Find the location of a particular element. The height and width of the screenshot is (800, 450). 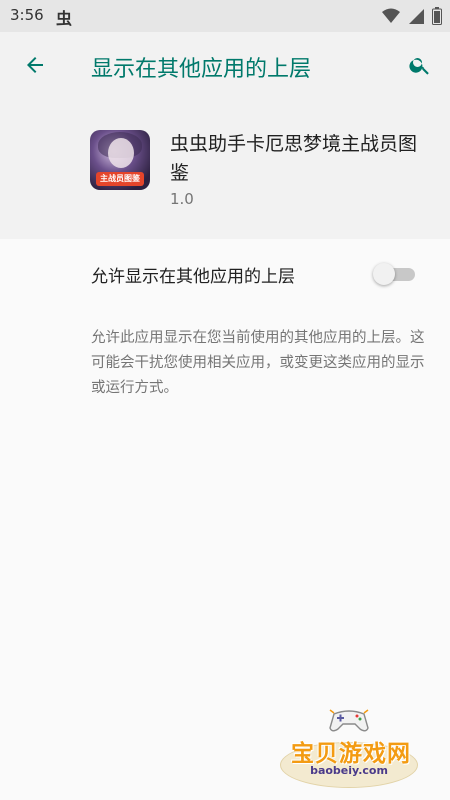

permission-row: 允许显示在其他应用的上层 is located at coordinates (225, 273).